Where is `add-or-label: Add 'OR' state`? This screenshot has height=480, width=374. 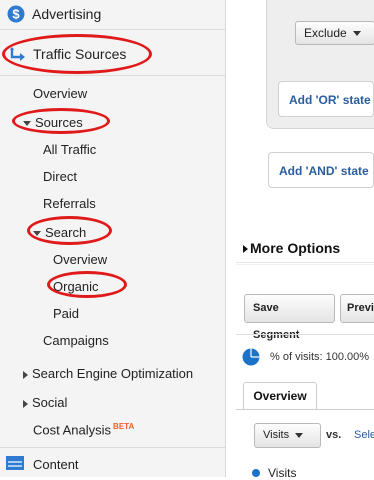 add-or-label: Add 'OR' state is located at coordinates (330, 100).